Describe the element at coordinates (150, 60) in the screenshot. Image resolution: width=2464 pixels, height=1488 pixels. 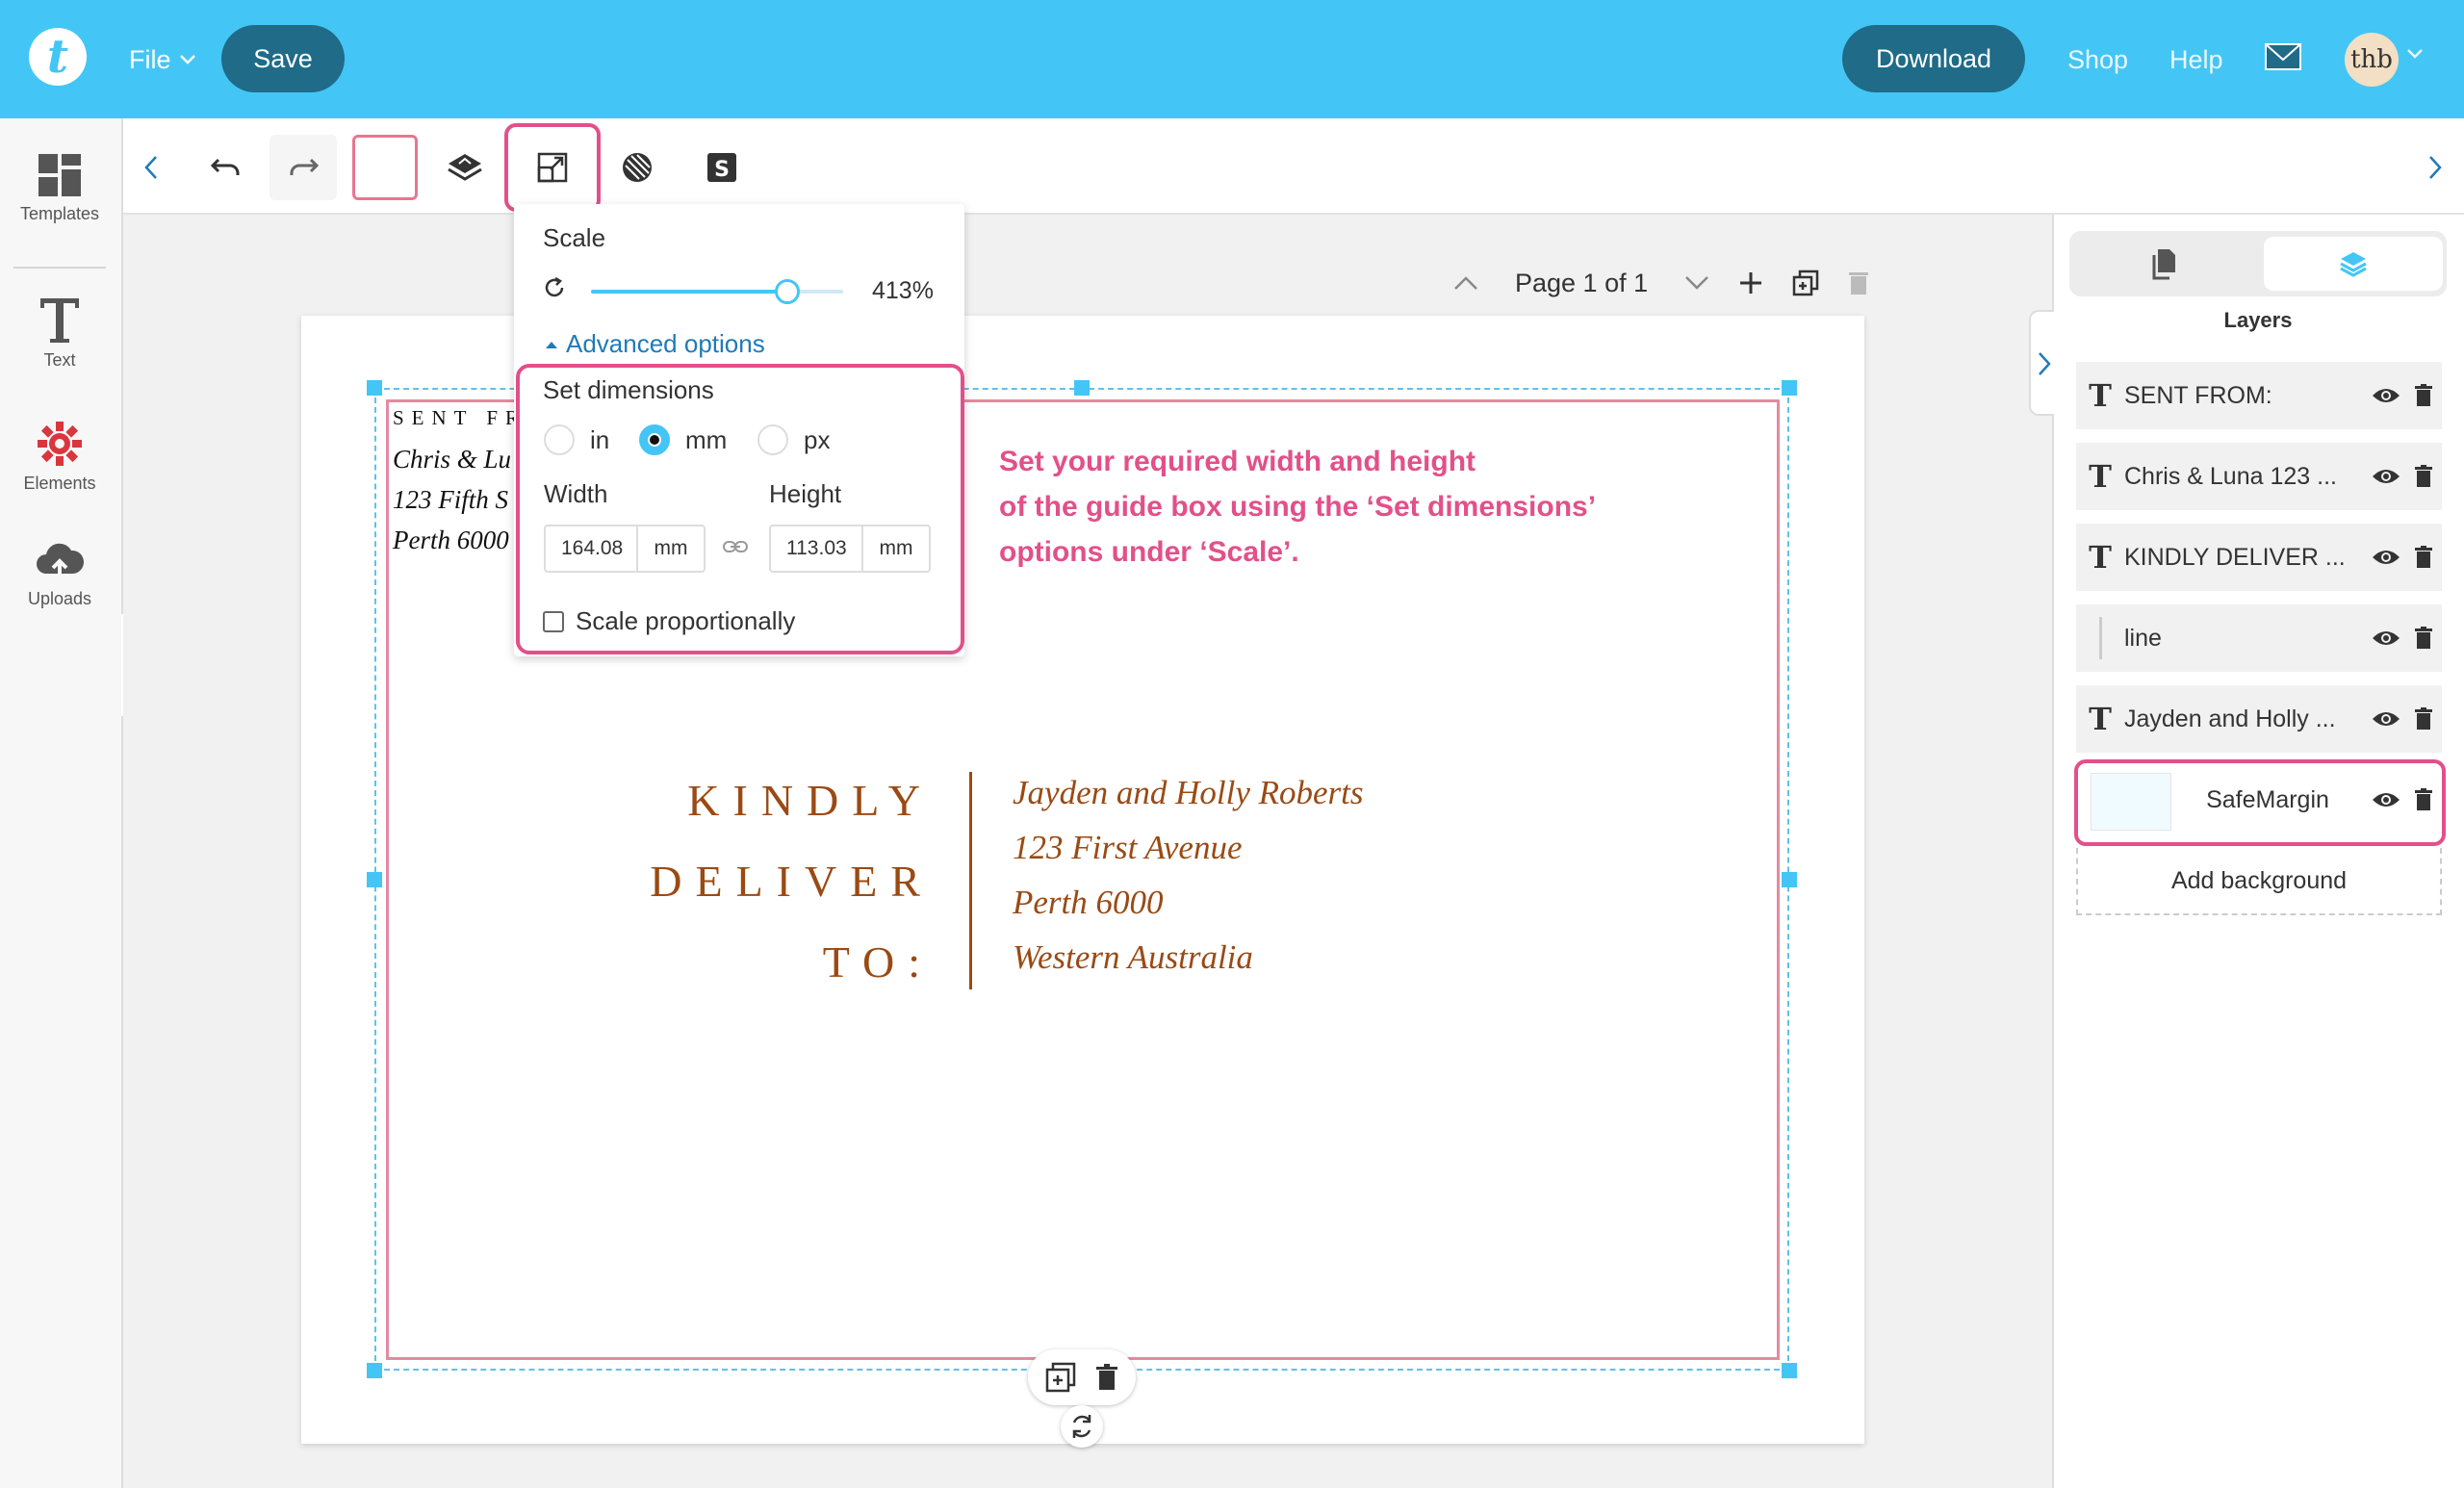
I see `file-menu-label: File` at that location.